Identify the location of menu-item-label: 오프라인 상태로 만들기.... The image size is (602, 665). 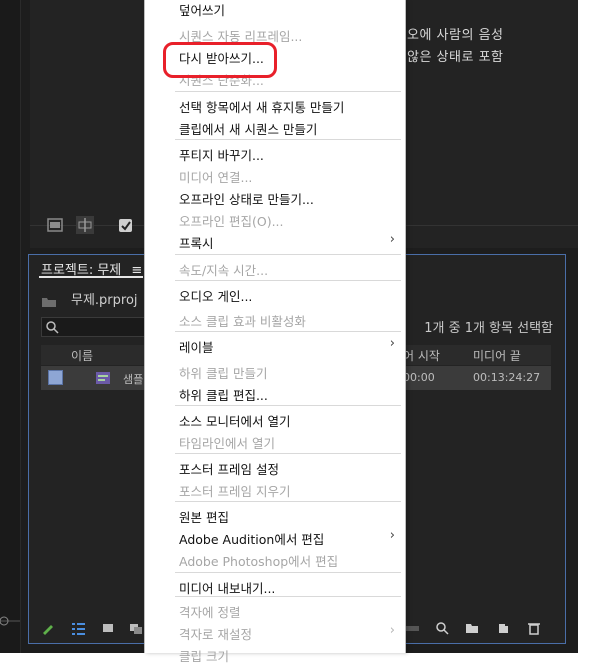
(246, 199).